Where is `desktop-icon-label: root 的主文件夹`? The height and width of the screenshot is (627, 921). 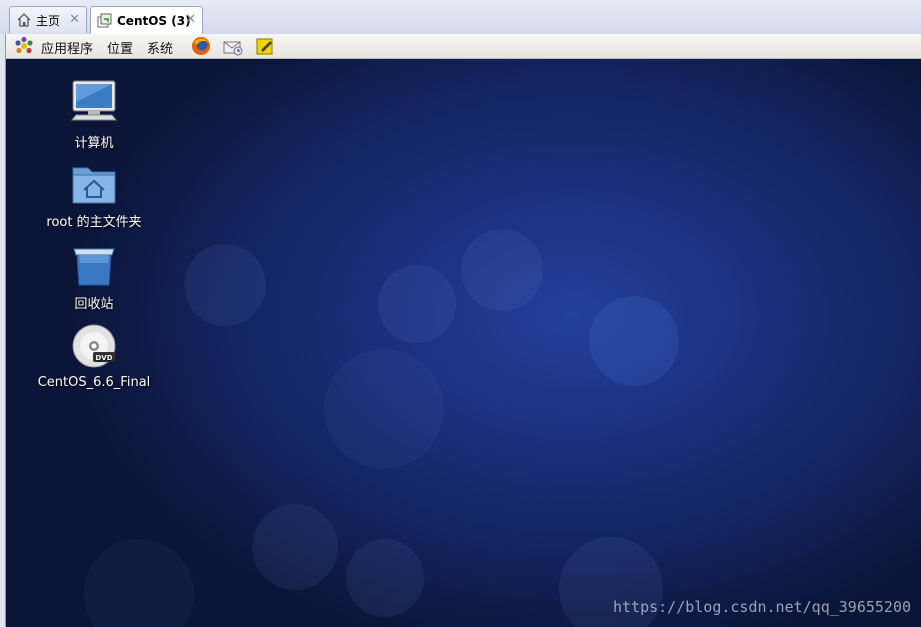 desktop-icon-label: root 的主文件夹 is located at coordinates (94, 222).